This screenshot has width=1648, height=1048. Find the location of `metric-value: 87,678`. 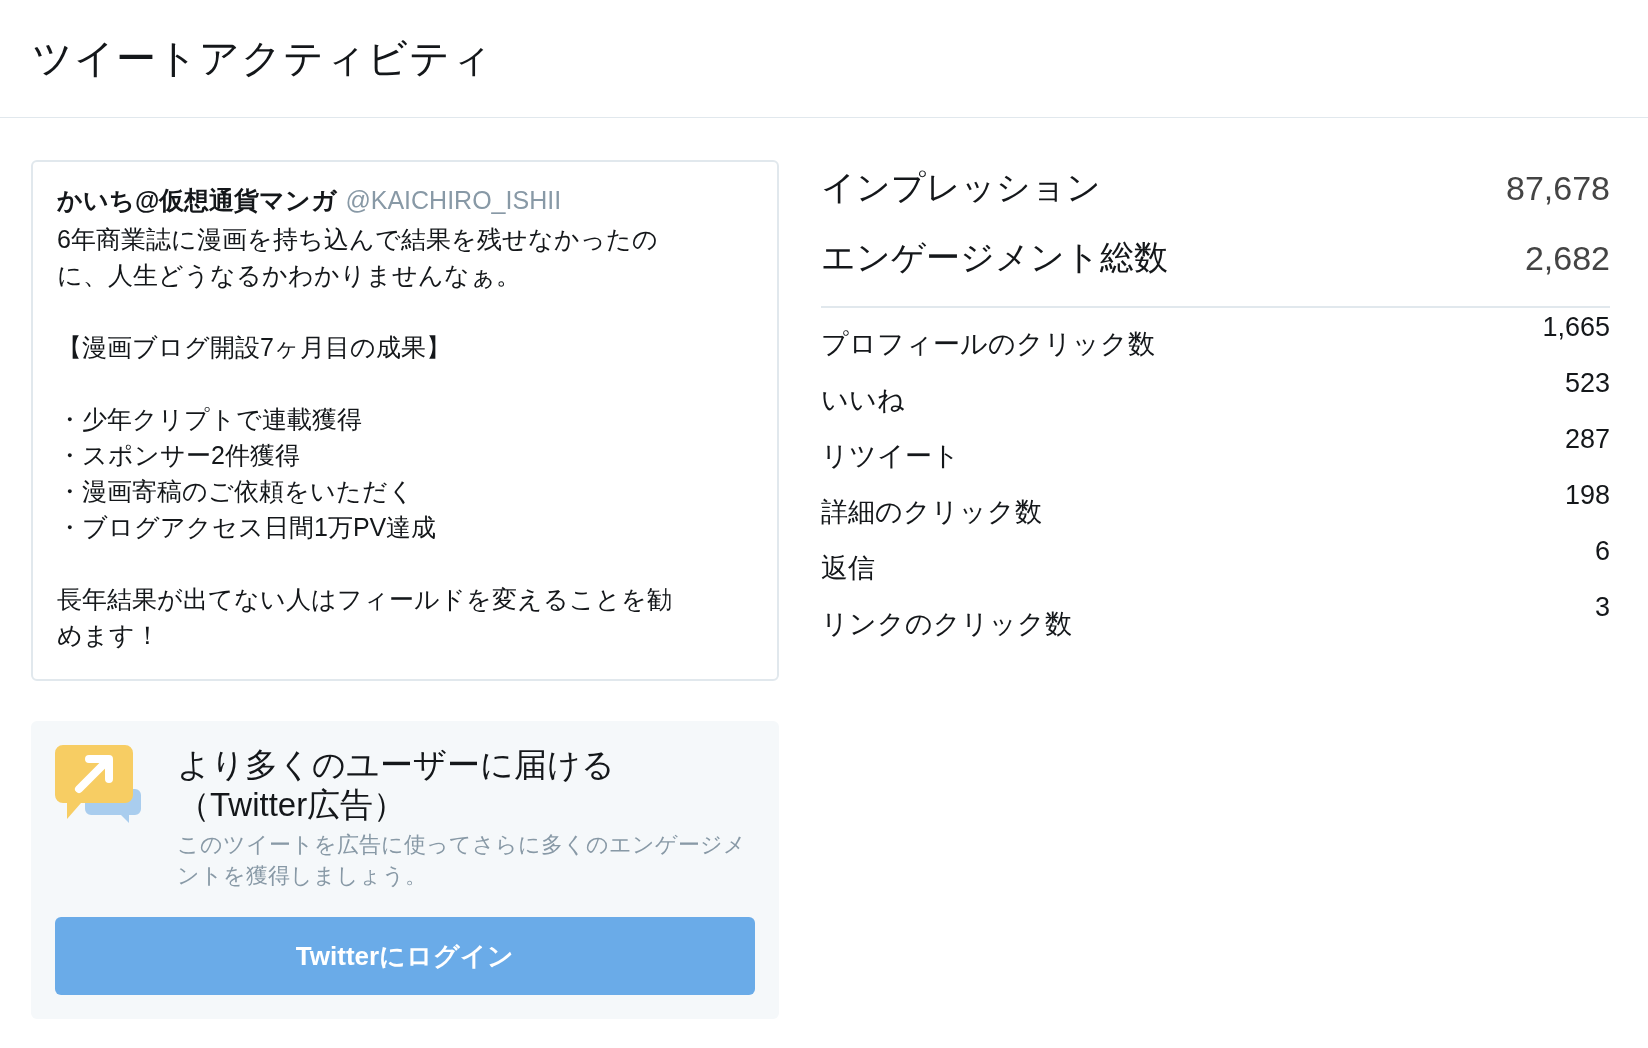

metric-value: 87,678 is located at coordinates (1558, 188).